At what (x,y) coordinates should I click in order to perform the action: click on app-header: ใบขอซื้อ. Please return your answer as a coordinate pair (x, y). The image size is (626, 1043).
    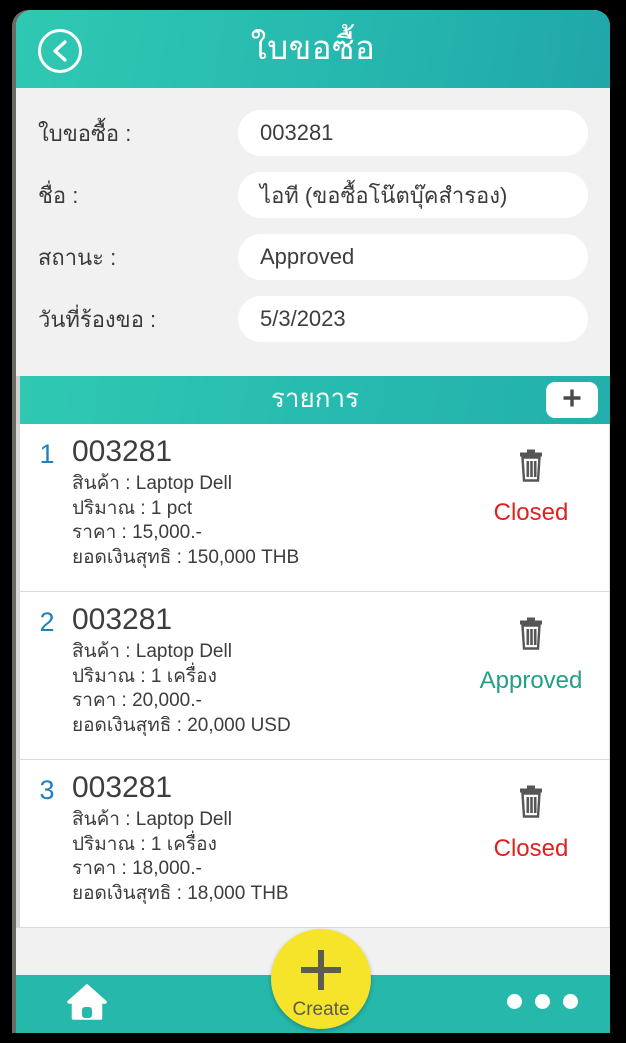
    Looking at the image, I should click on (313, 49).